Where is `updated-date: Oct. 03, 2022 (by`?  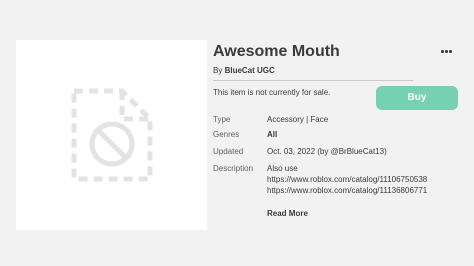
updated-date: Oct. 03, 2022 (by is located at coordinates (299, 151).